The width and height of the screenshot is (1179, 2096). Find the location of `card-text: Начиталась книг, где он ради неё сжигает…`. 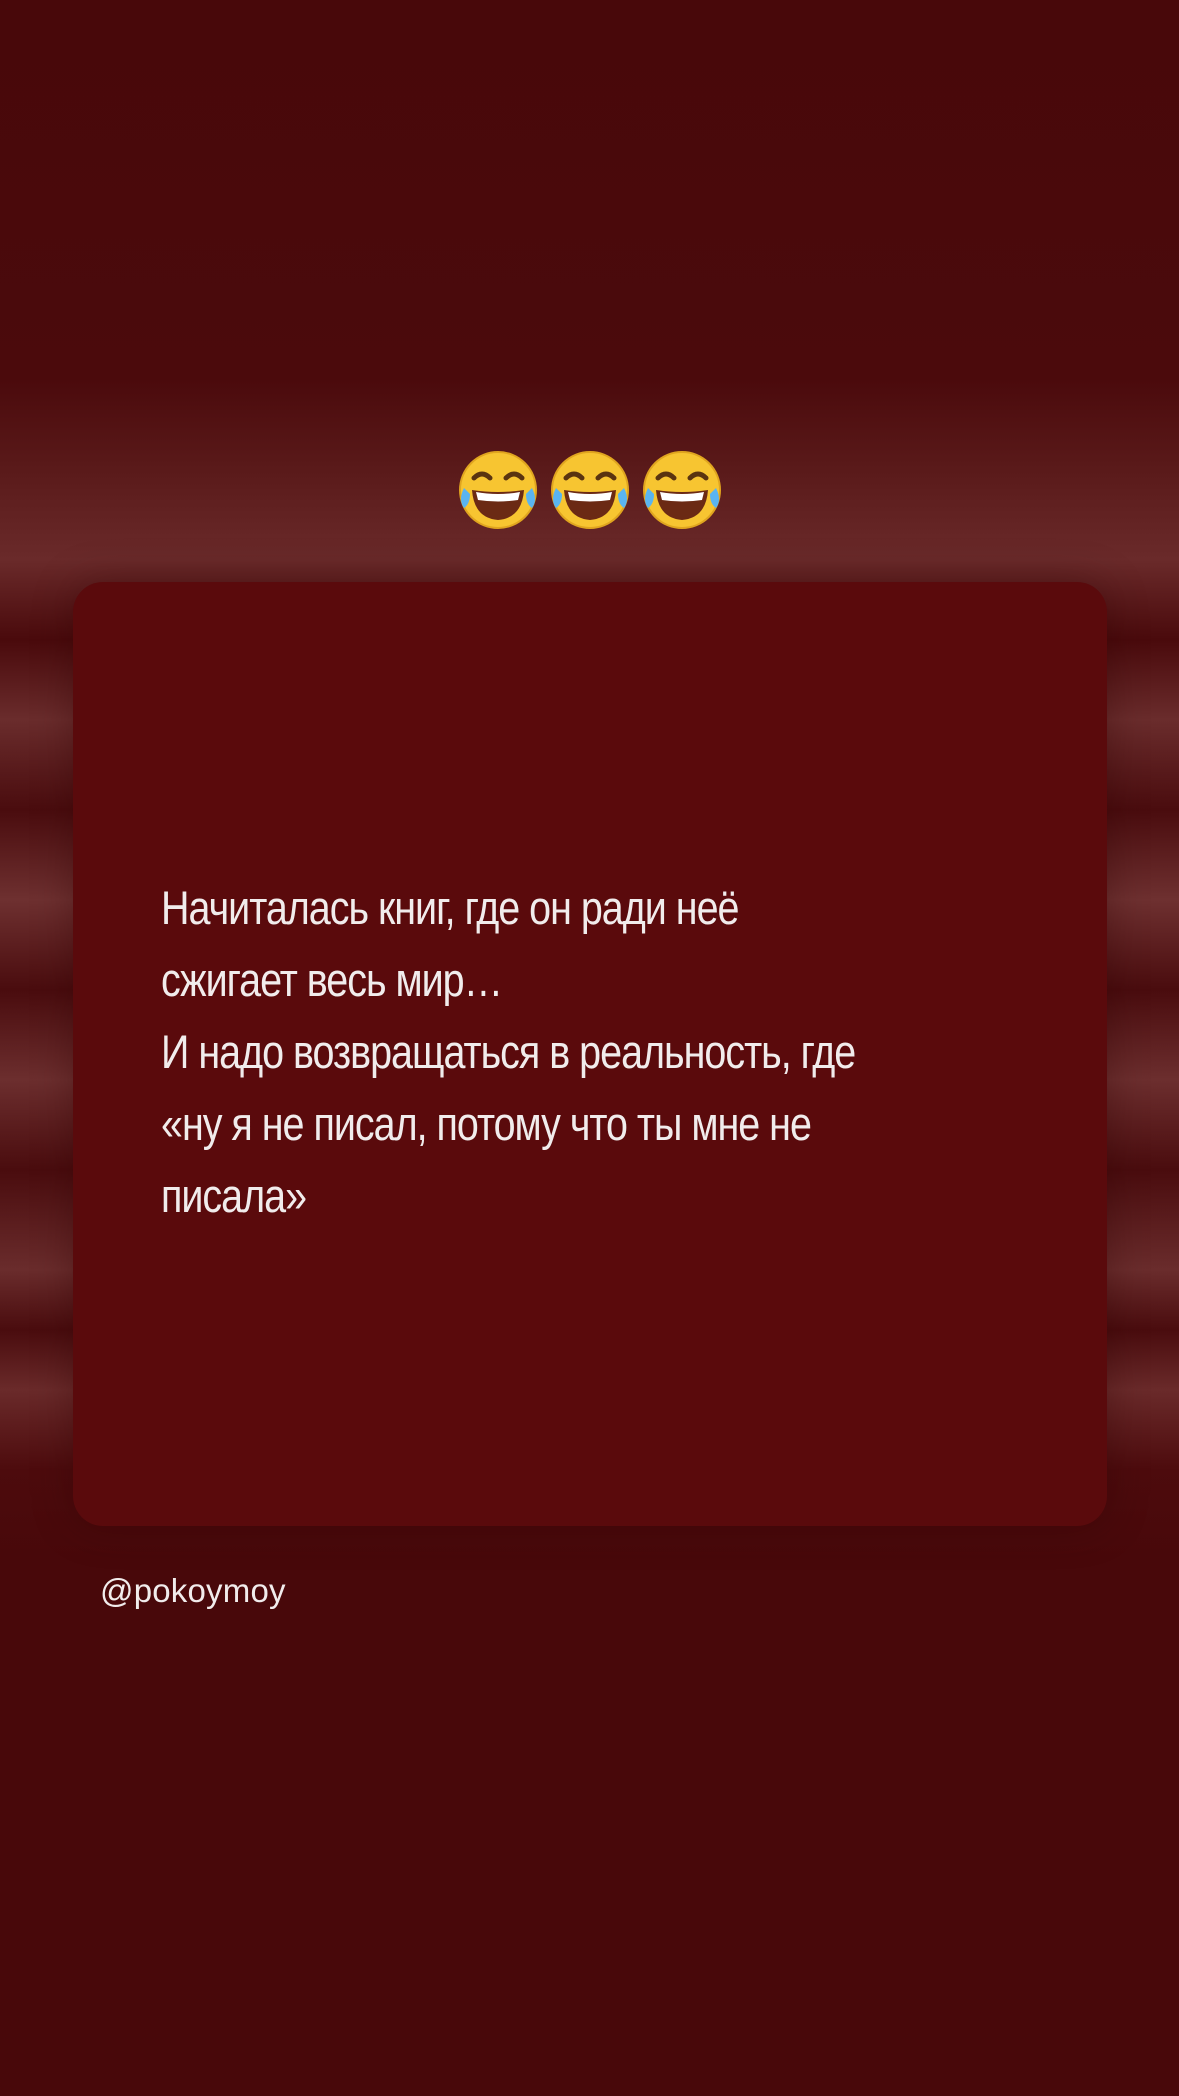

card-text: Начиталась книг, где он ради неё сжигает… is located at coordinates (598, 1052).